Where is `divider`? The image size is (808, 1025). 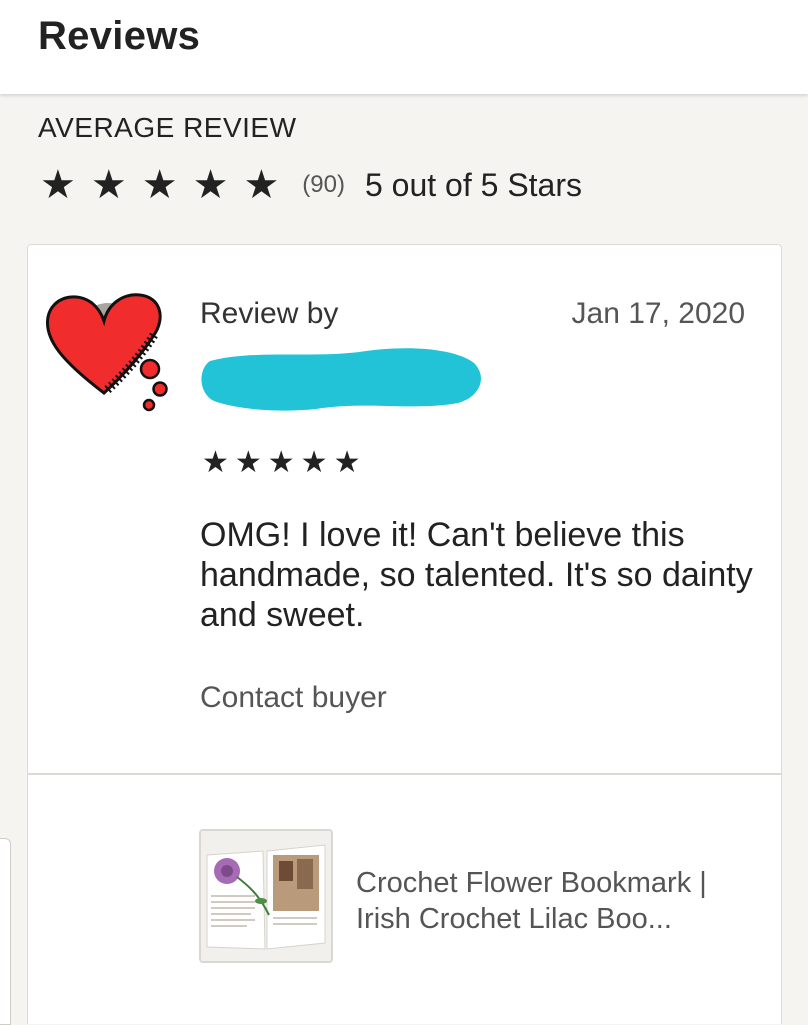
divider is located at coordinates (404, 774).